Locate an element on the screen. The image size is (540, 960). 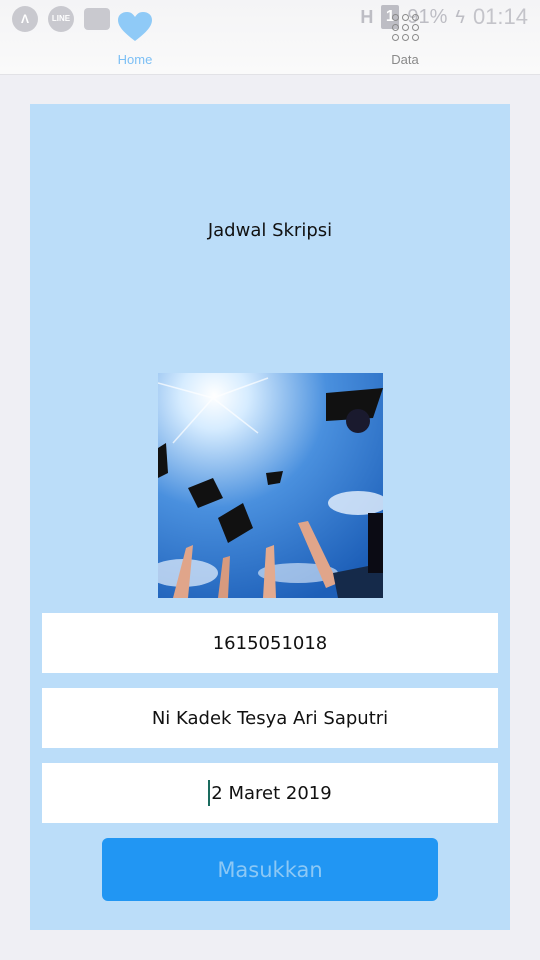
date-value: 2 Maret 2019 is located at coordinates (271, 793).